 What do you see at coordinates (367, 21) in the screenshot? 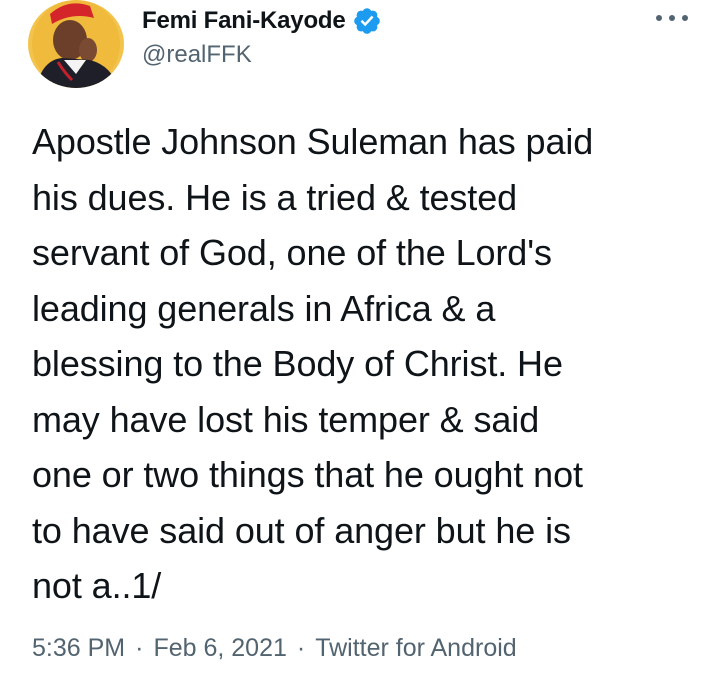
I see `verified-badge-icon` at bounding box center [367, 21].